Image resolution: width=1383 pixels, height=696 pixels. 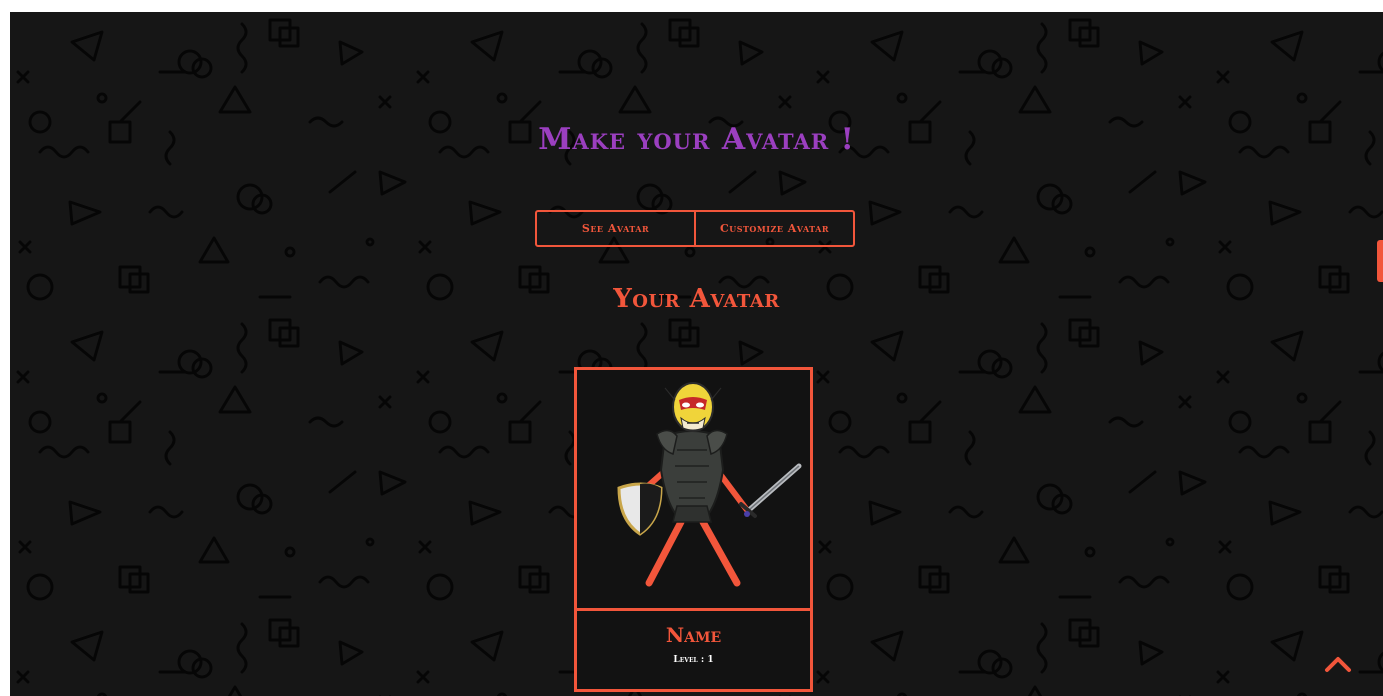 I want to click on section-title: Your Avatar, so click(x=696, y=299).